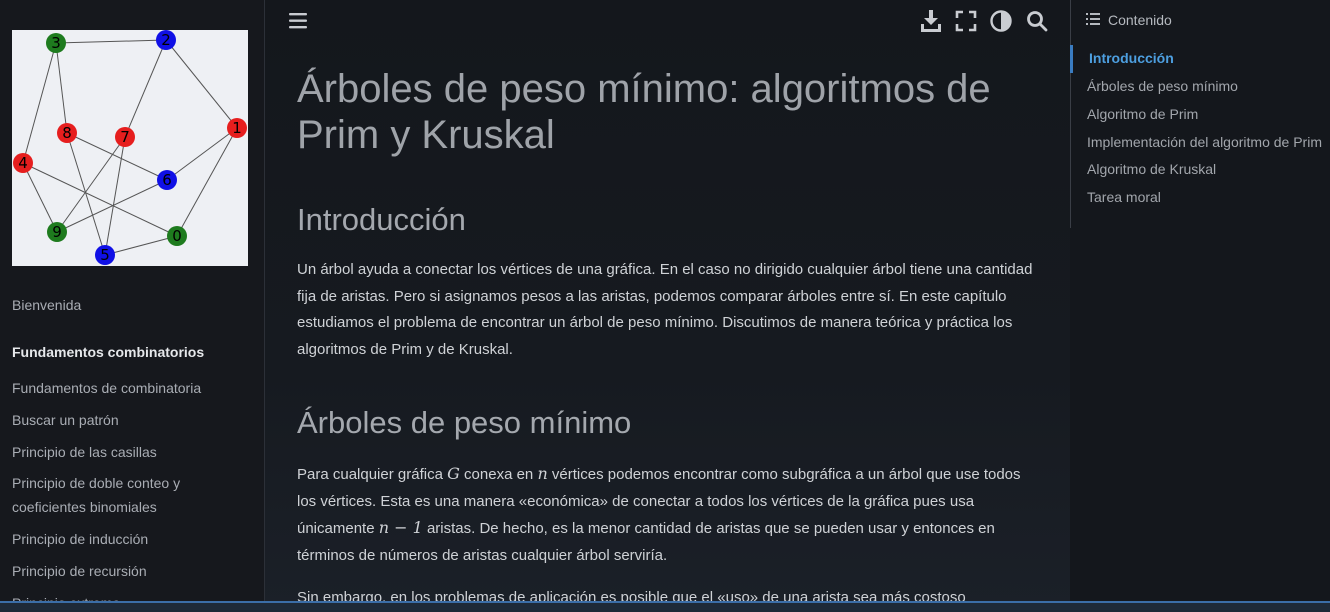 This screenshot has width=1330, height=612. Describe the element at coordinates (1204, 142) in the screenshot. I see `toc-item: Implementación del algoritmo de Prim` at that location.